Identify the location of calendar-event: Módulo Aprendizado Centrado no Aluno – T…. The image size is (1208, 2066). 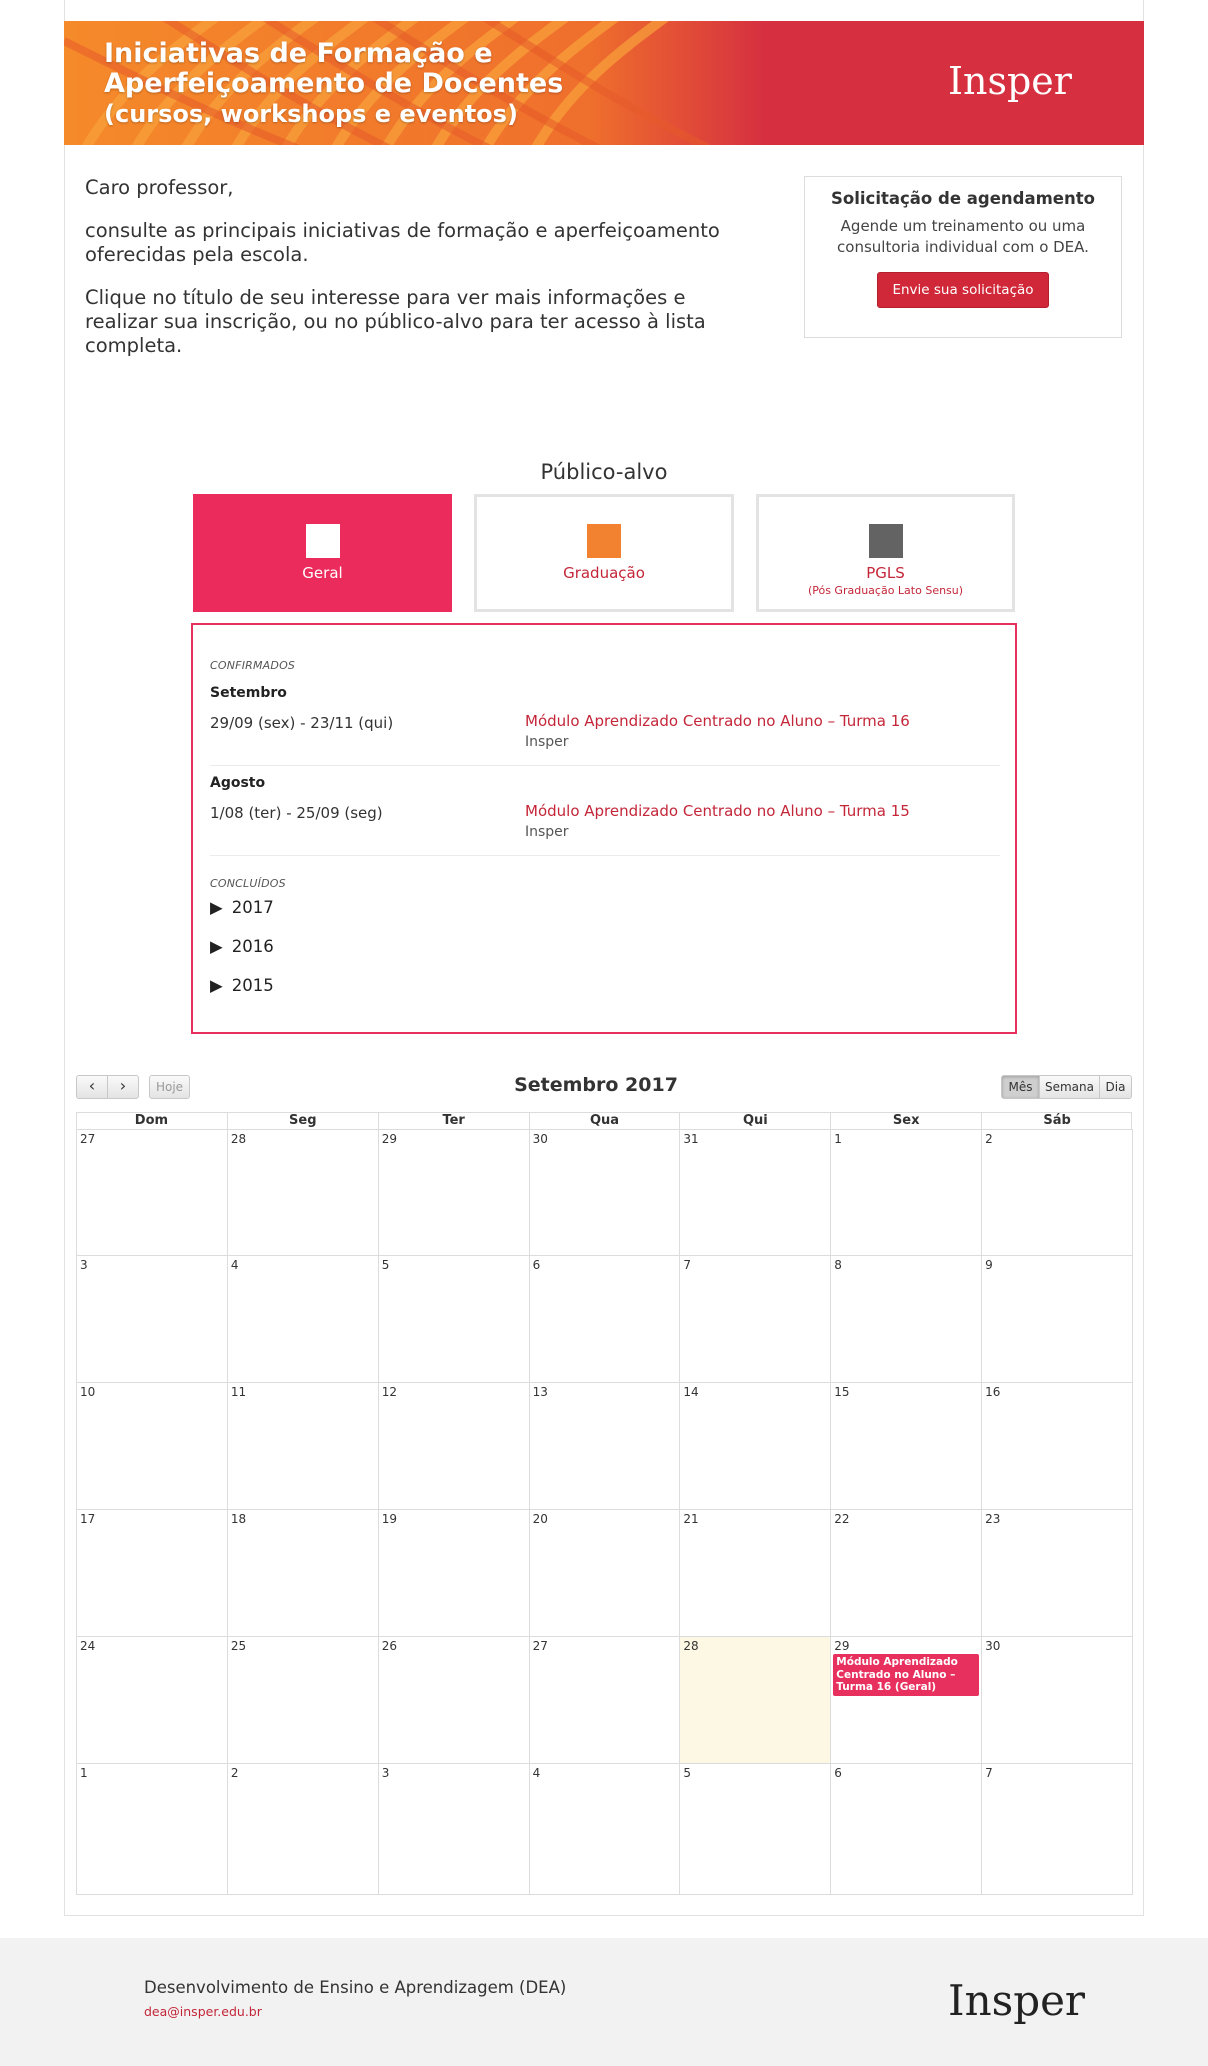
(906, 1675).